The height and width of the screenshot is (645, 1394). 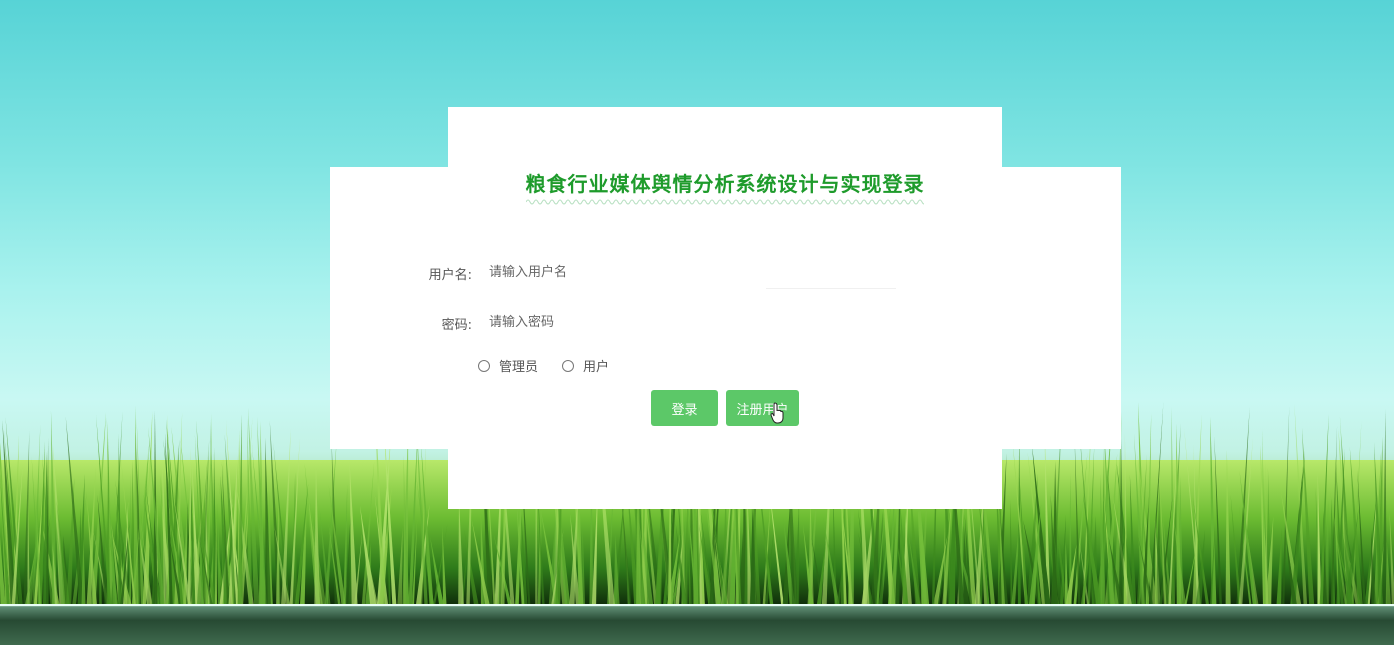 What do you see at coordinates (694, 322) in the screenshot?
I see `password-input` at bounding box center [694, 322].